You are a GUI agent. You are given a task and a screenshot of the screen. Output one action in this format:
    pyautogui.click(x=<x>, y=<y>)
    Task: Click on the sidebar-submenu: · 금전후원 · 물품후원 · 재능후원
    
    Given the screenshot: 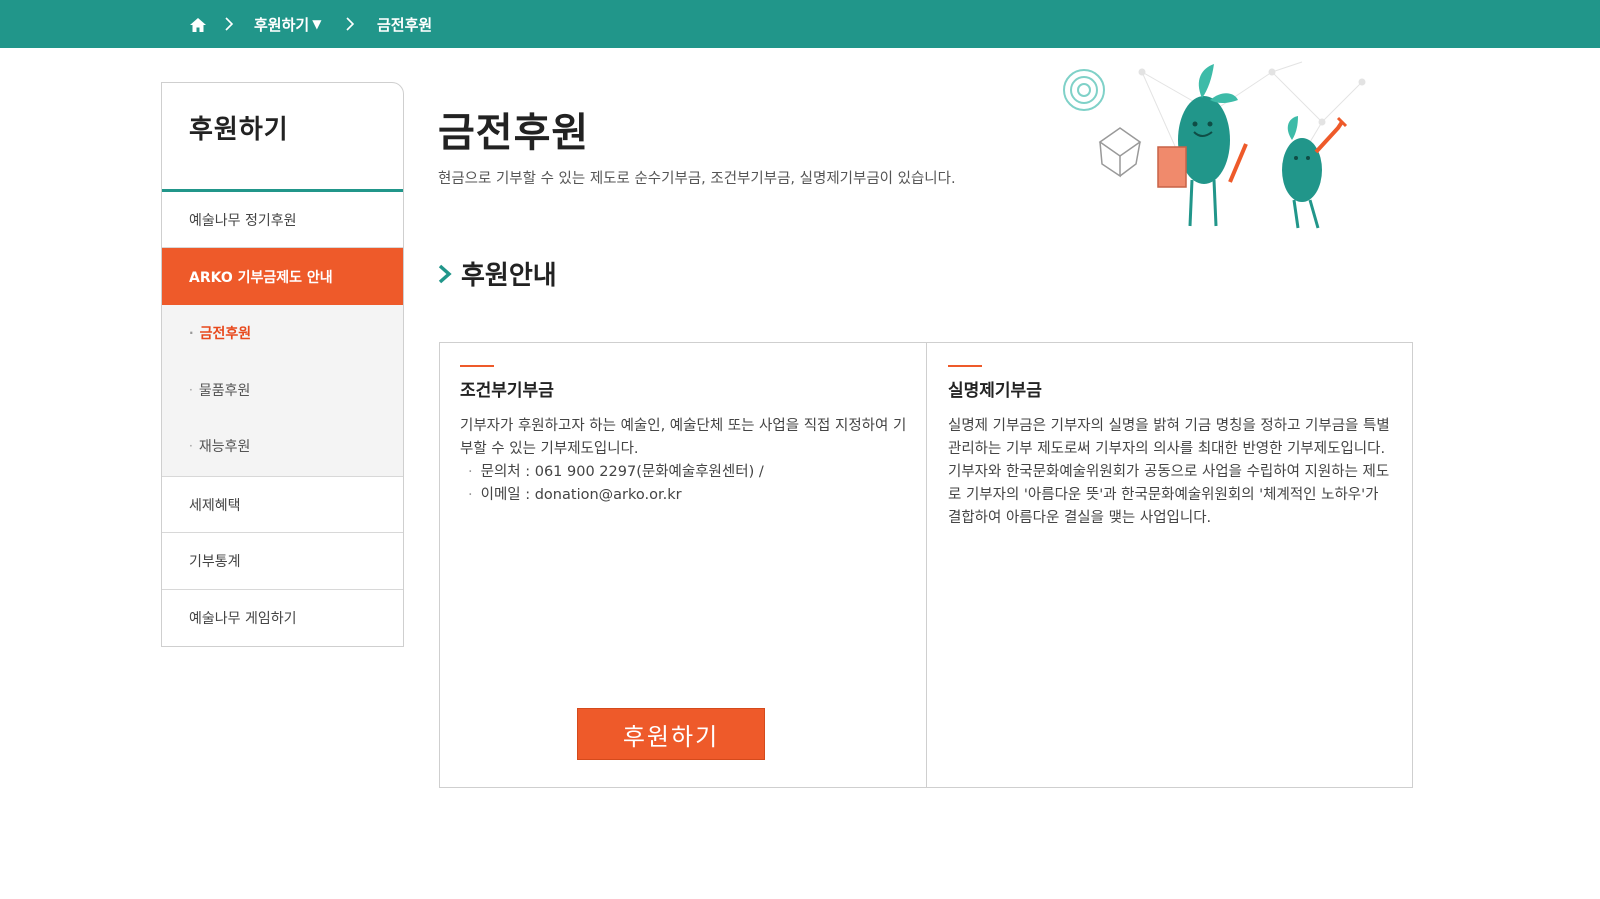 What is the action you would take?
    pyautogui.click(x=282, y=391)
    